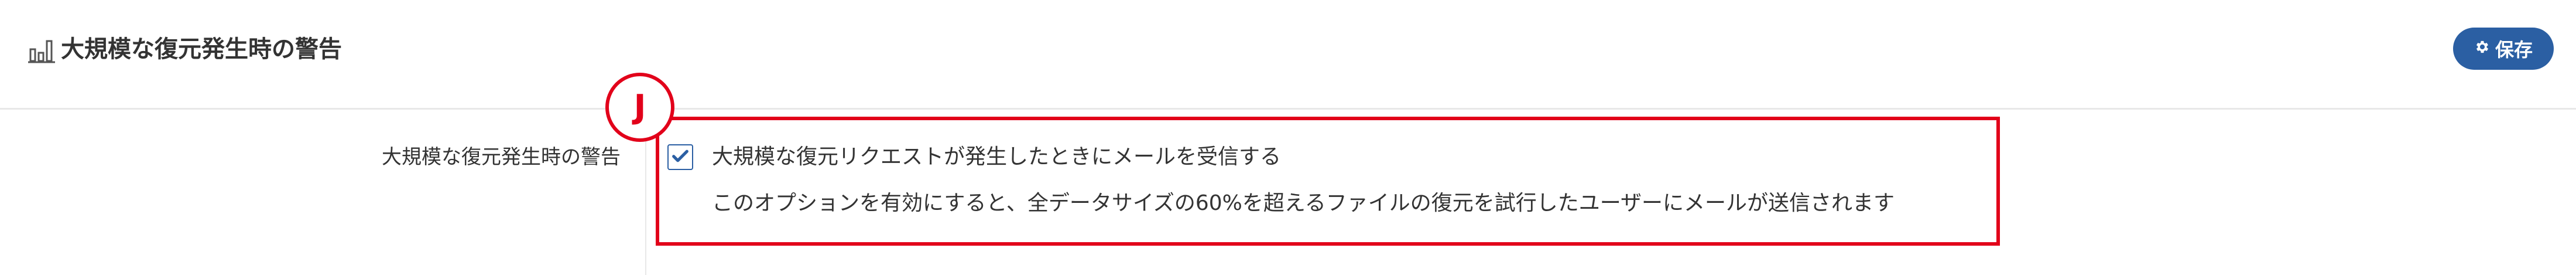 Image resolution: width=2576 pixels, height=275 pixels. I want to click on bar-chart-icon, so click(42, 50).